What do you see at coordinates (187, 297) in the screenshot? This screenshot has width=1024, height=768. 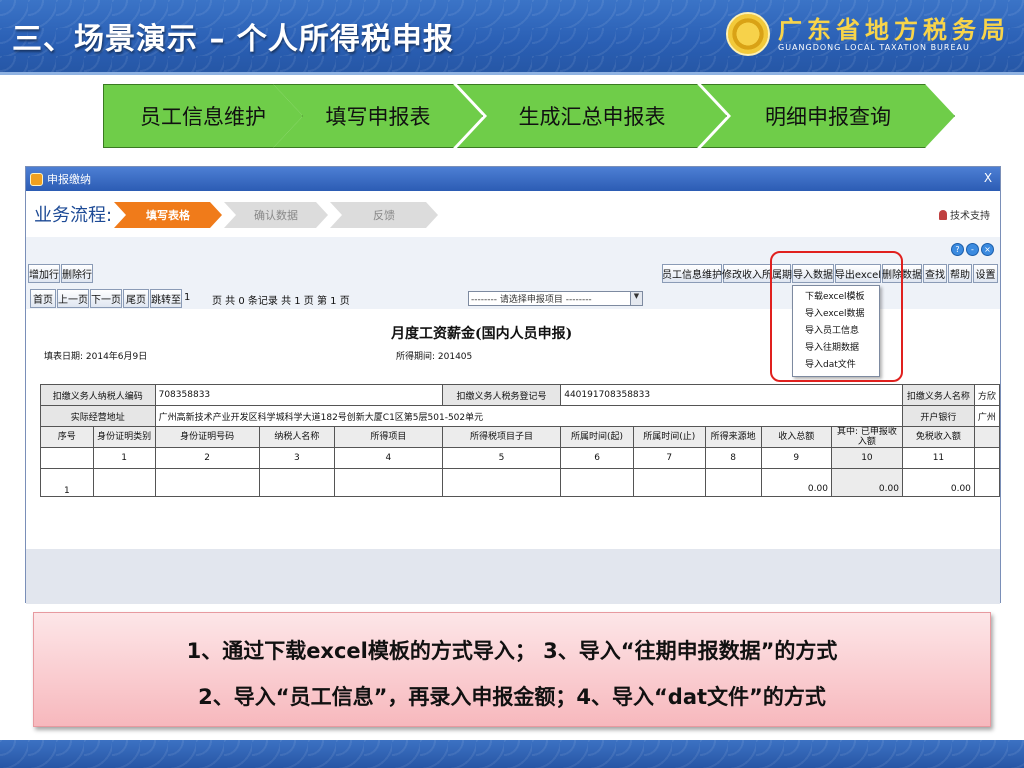 I see `page-number-input: 1` at bounding box center [187, 297].